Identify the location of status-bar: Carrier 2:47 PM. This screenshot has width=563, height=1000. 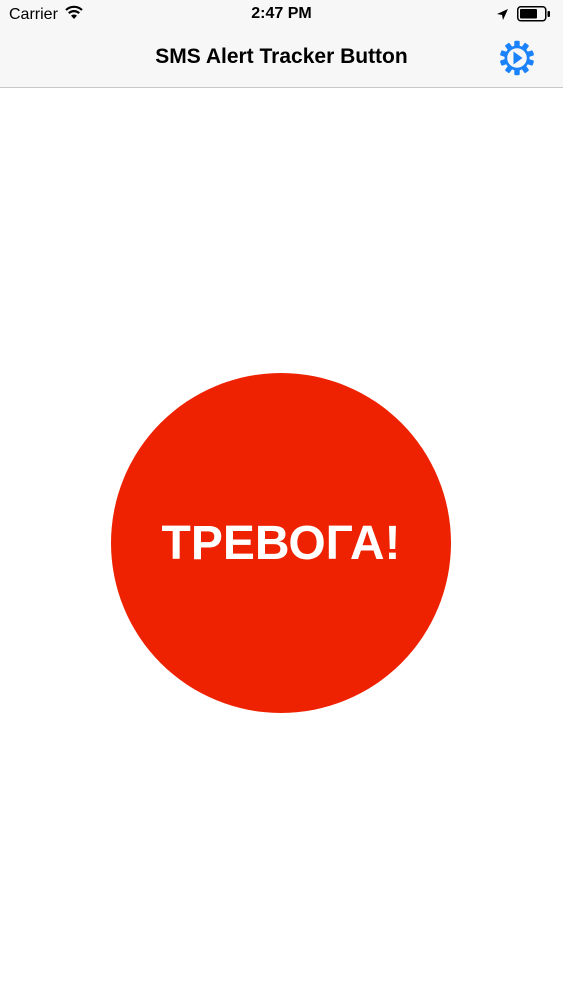
(281, 15).